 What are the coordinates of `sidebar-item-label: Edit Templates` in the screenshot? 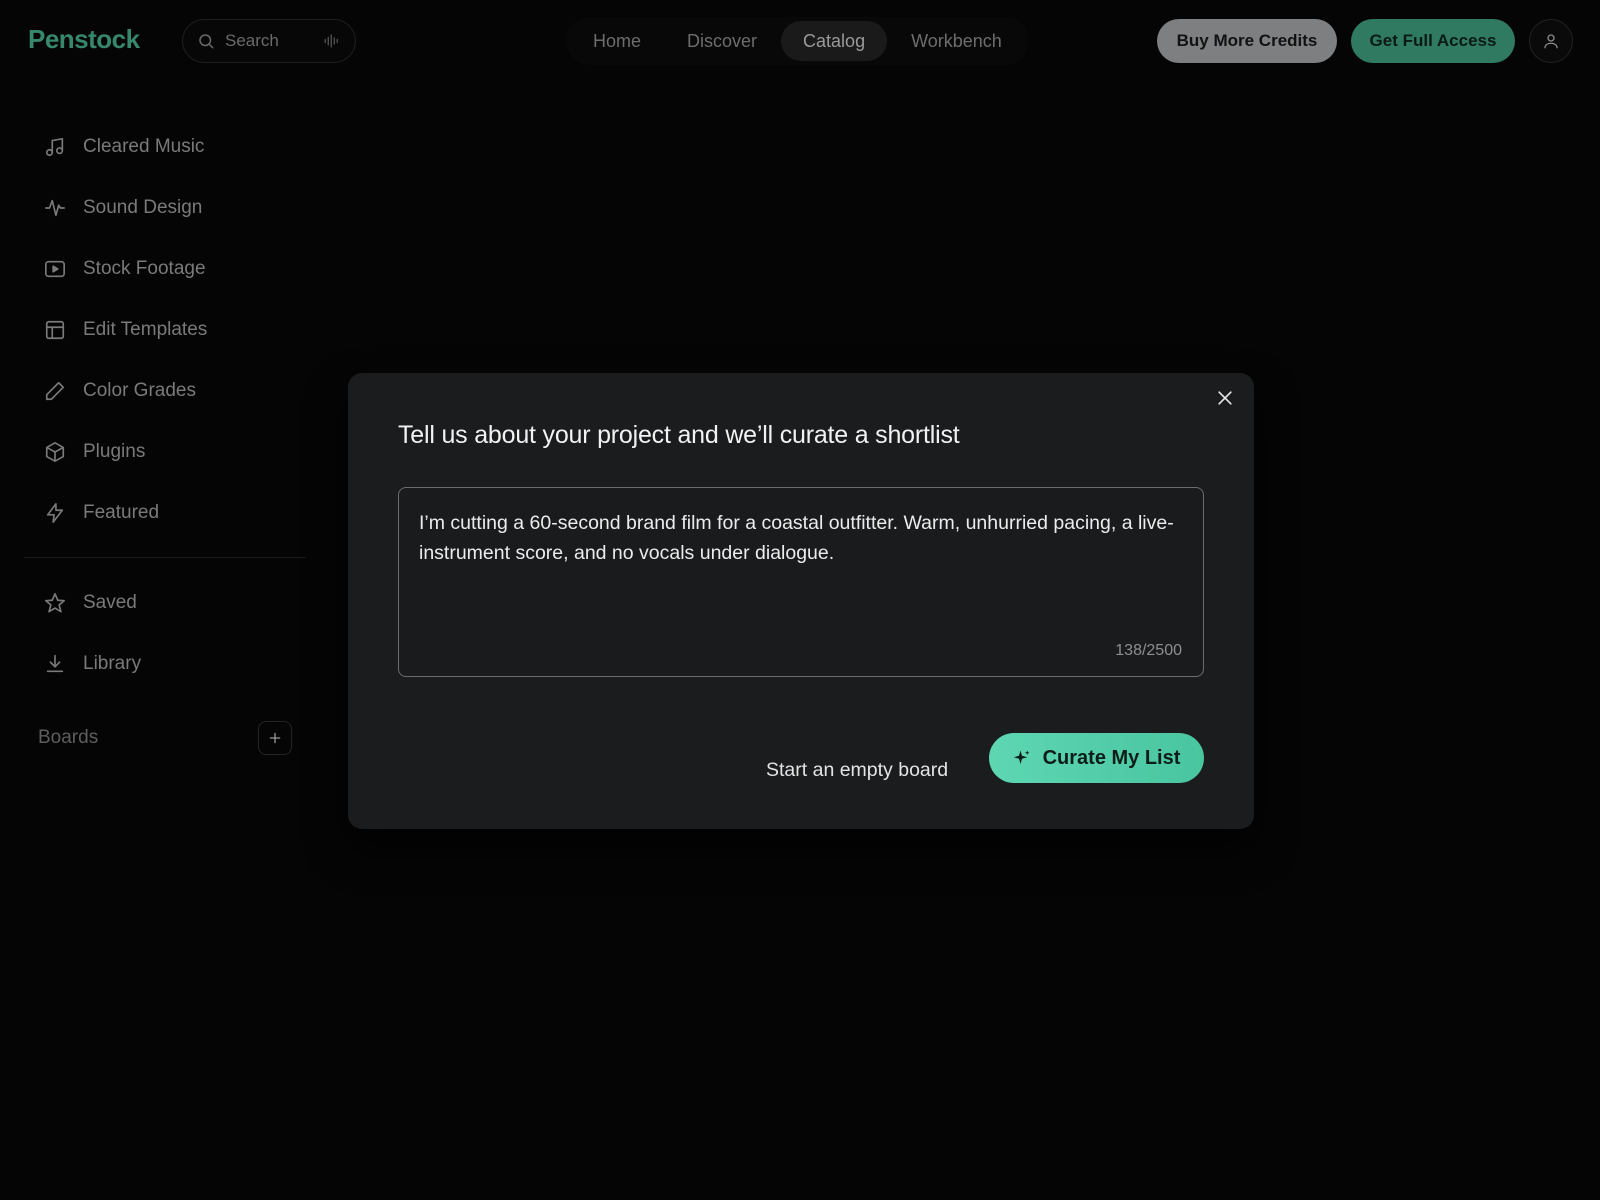 It's located at (145, 329).